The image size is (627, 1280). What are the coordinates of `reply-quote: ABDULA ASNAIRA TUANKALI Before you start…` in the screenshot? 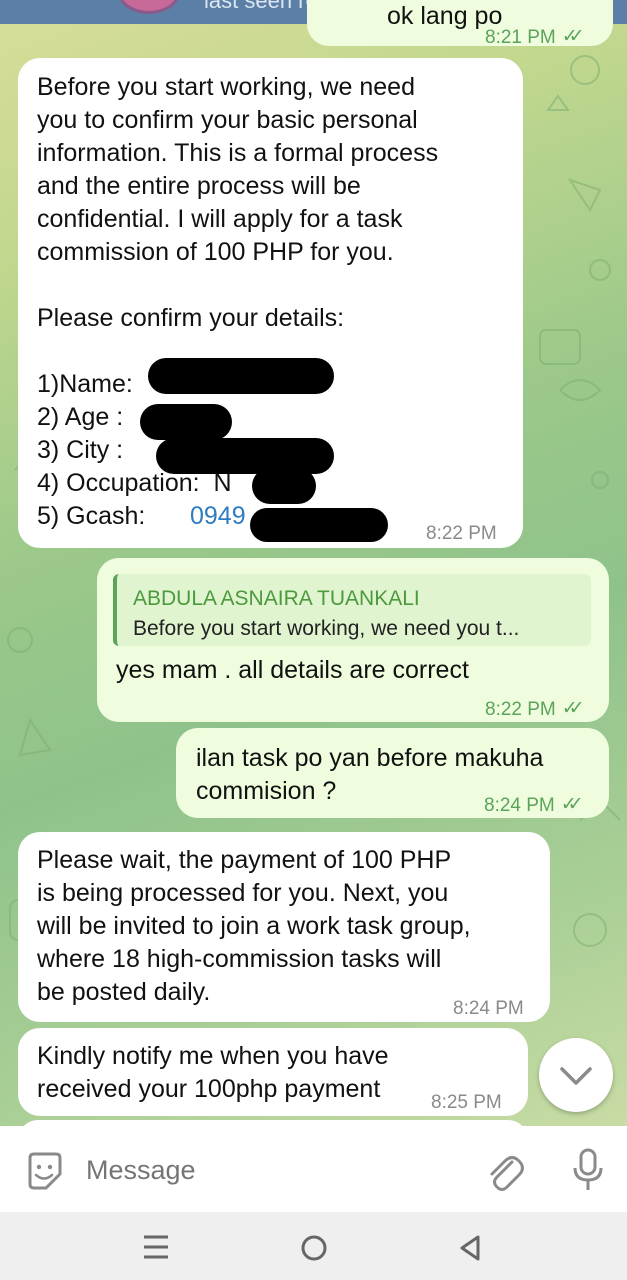 It's located at (352, 610).